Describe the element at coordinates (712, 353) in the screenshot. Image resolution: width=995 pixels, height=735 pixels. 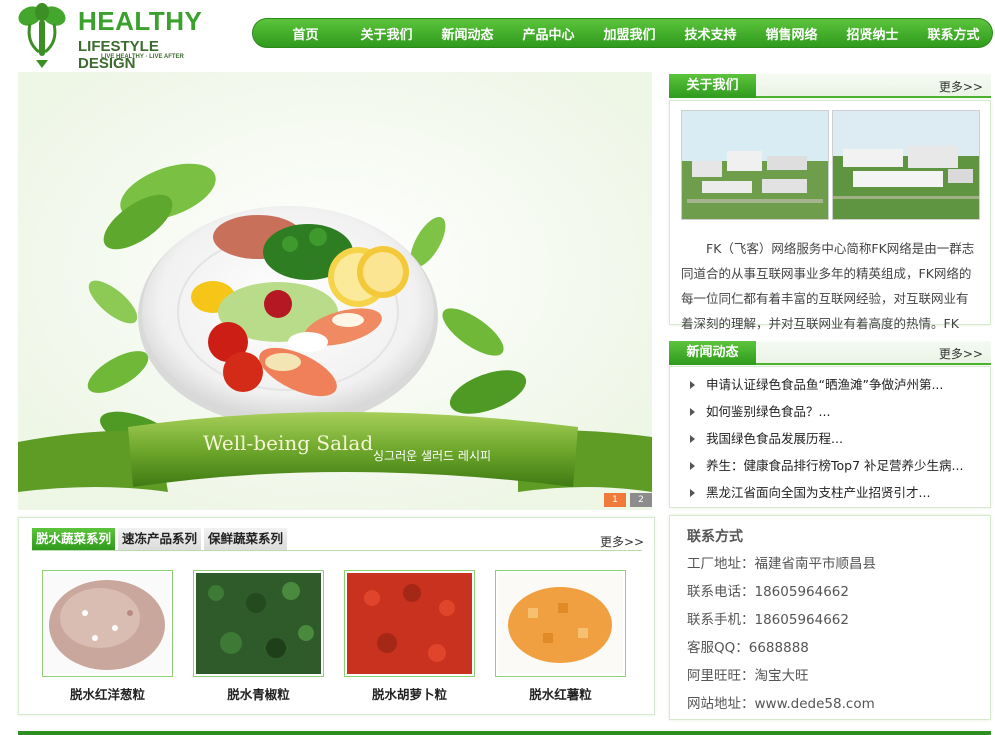
I see `news-title: 新闻动态` at that location.